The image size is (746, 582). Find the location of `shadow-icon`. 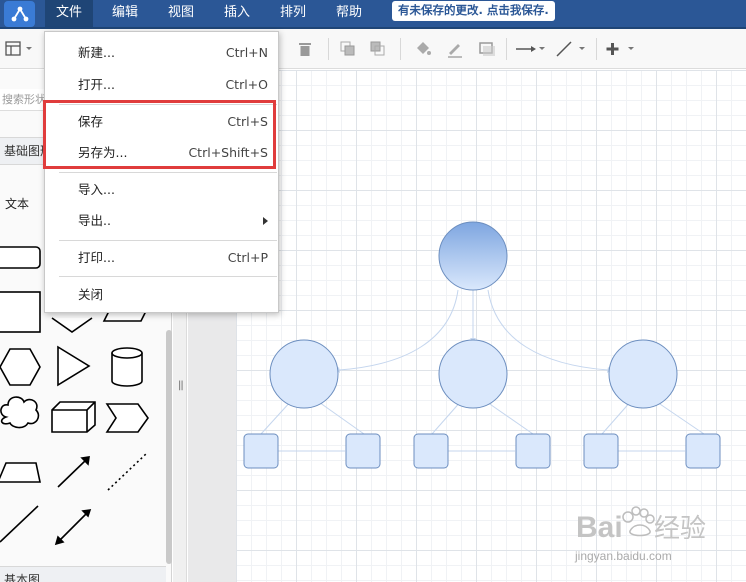

shadow-icon is located at coordinates (487, 49).